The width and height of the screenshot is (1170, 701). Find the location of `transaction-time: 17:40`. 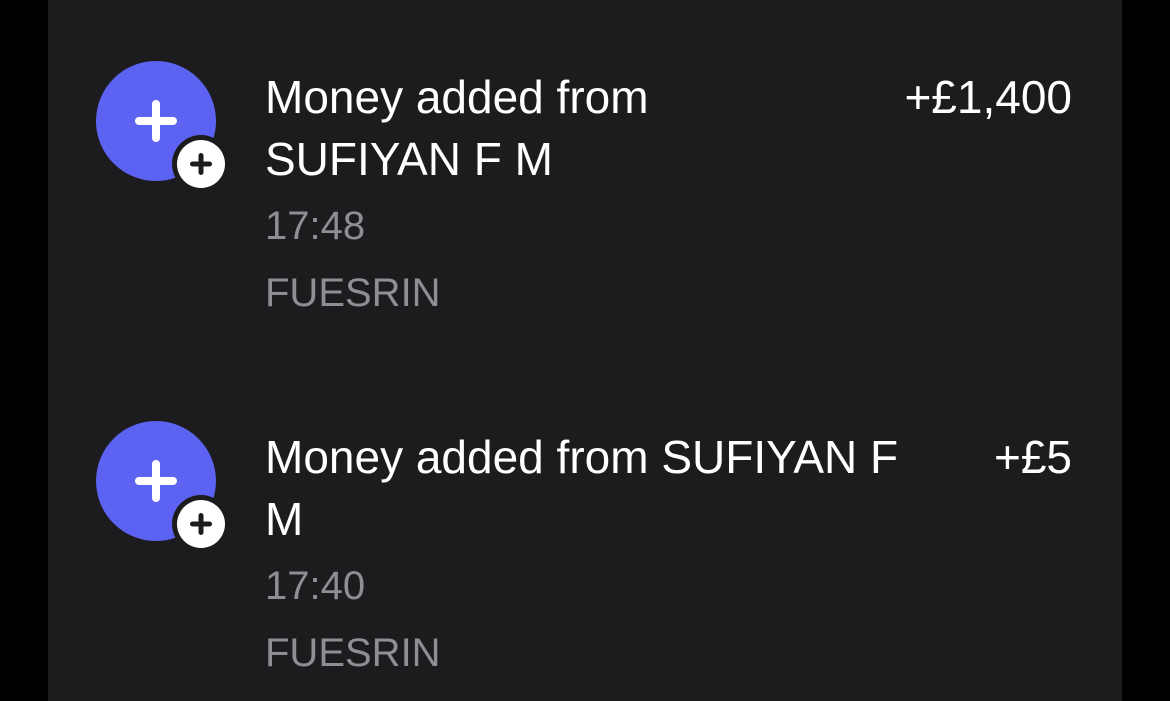

transaction-time: 17:40 is located at coordinates (315, 586).